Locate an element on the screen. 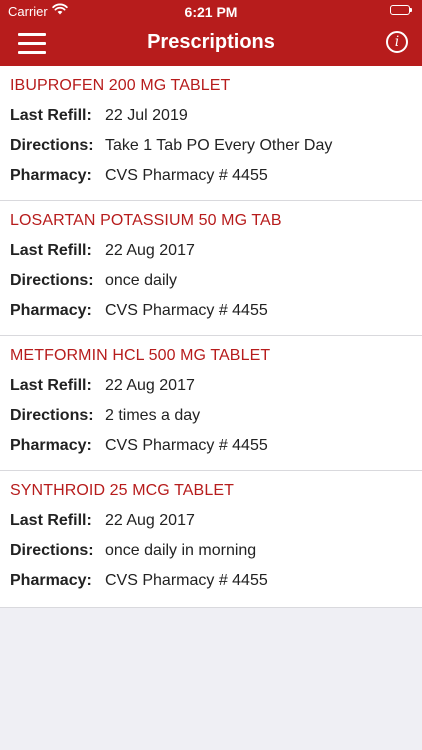  status-bar: Carrier 6:21 PM is located at coordinates (211, 11).